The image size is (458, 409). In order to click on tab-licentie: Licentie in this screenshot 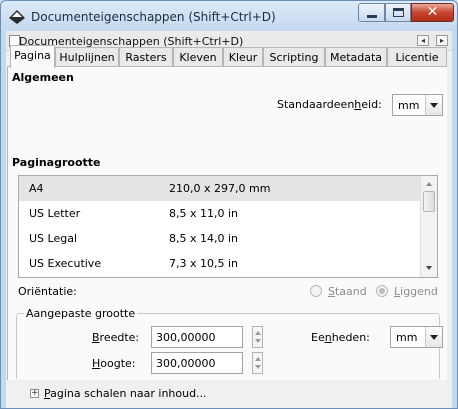, I will do `click(417, 57)`.